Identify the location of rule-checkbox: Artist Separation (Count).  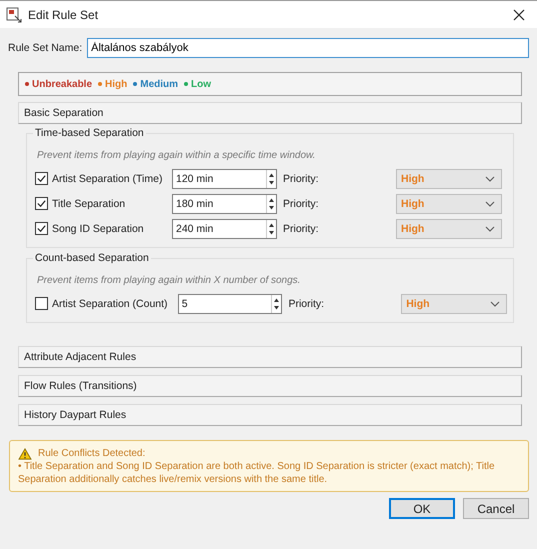
(106, 303).